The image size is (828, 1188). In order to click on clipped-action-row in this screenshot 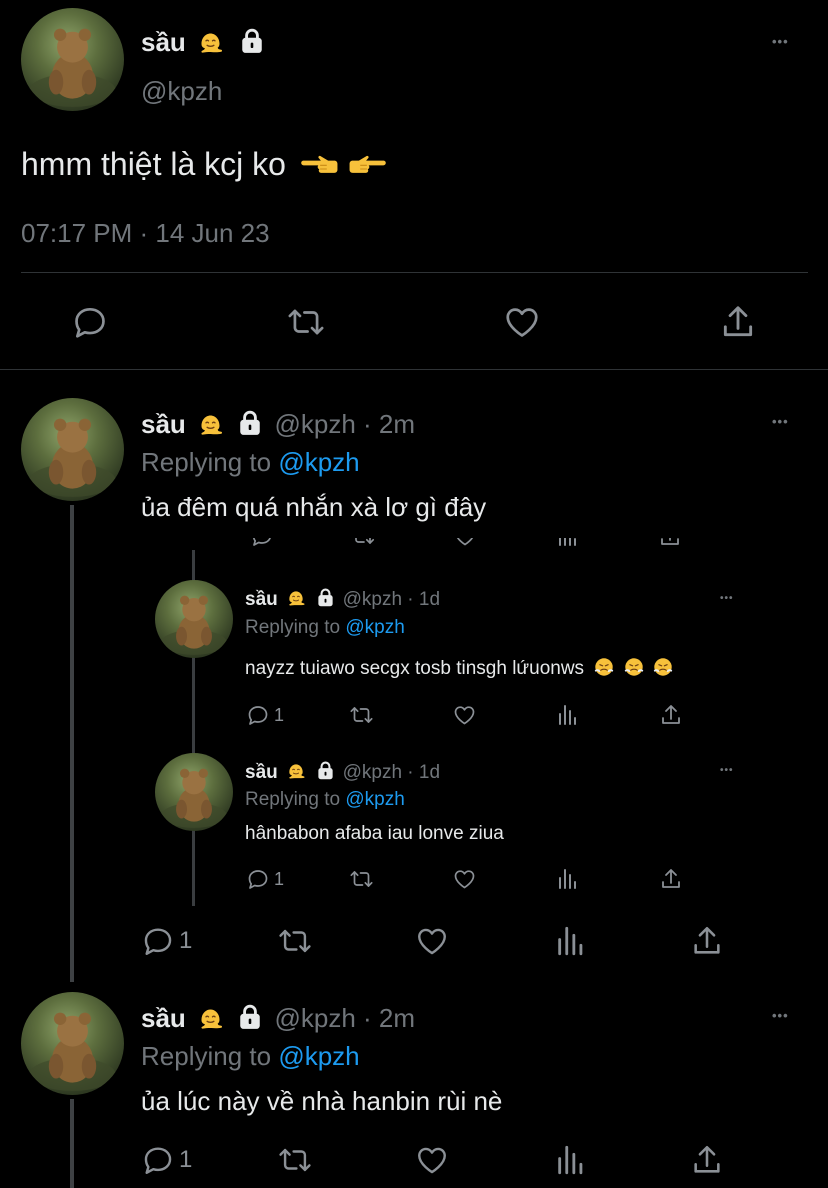, I will do `click(465, 545)`.